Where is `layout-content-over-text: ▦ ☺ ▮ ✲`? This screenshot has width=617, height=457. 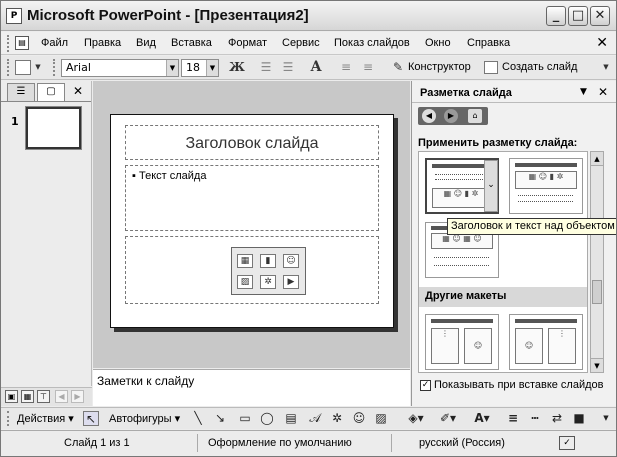 layout-content-over-text: ▦ ☺ ▮ ✲ is located at coordinates (546, 186).